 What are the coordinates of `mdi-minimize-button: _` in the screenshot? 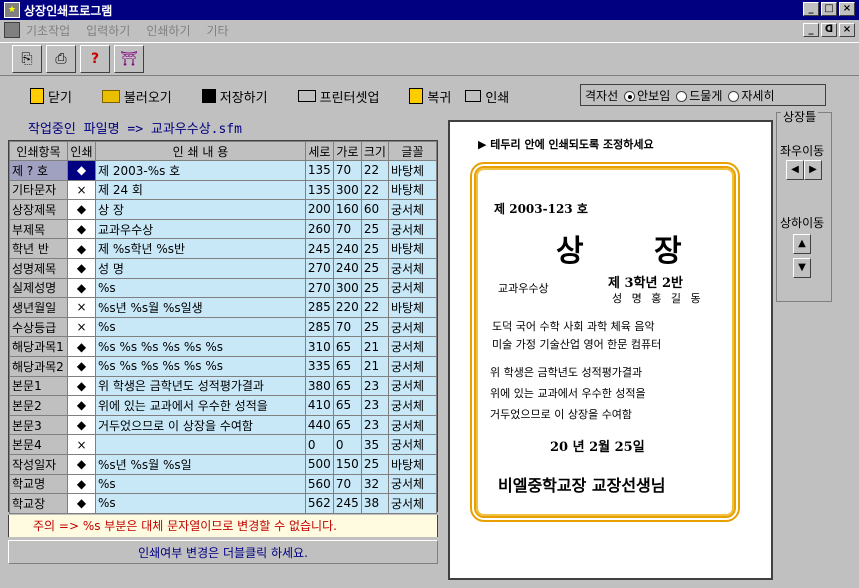 It's located at (811, 30).